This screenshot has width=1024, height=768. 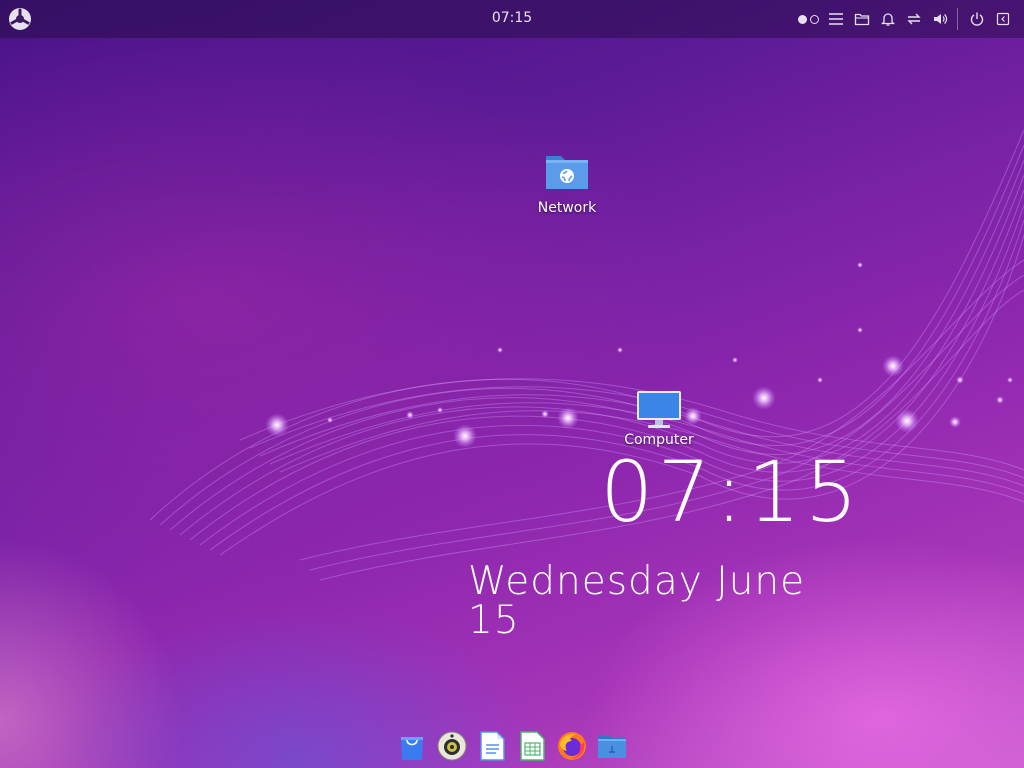 What do you see at coordinates (567, 208) in the screenshot?
I see `desktop-icon-label: Network` at bounding box center [567, 208].